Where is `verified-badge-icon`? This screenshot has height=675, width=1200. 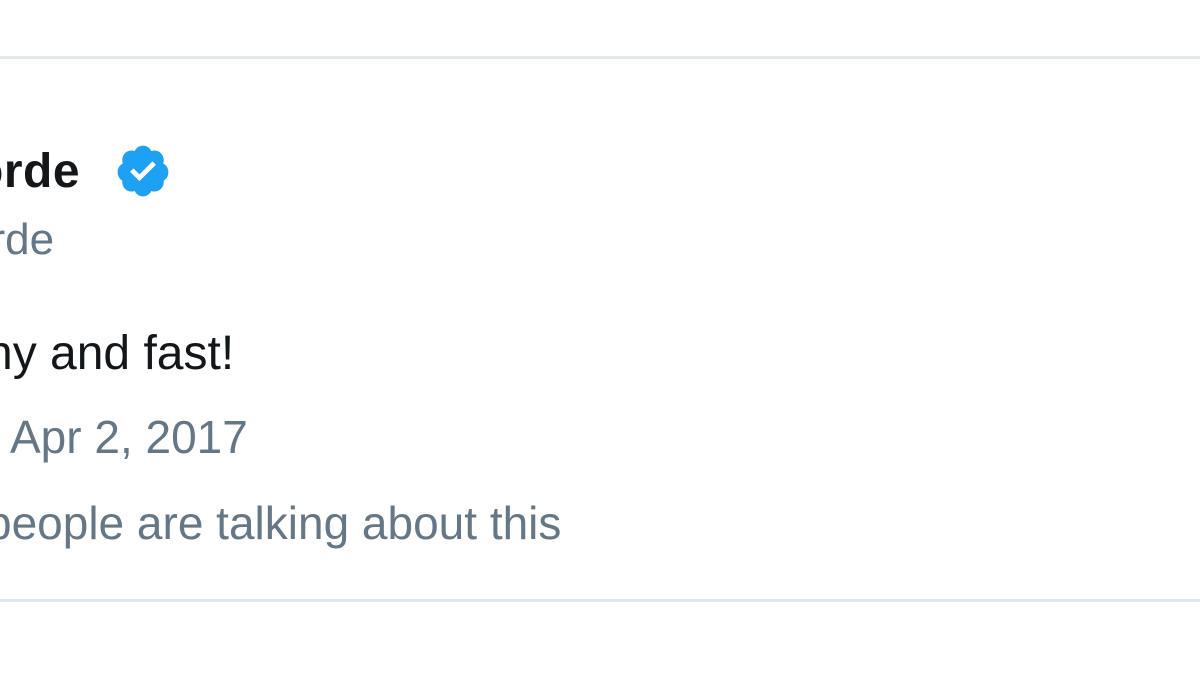 verified-badge-icon is located at coordinates (143, 171).